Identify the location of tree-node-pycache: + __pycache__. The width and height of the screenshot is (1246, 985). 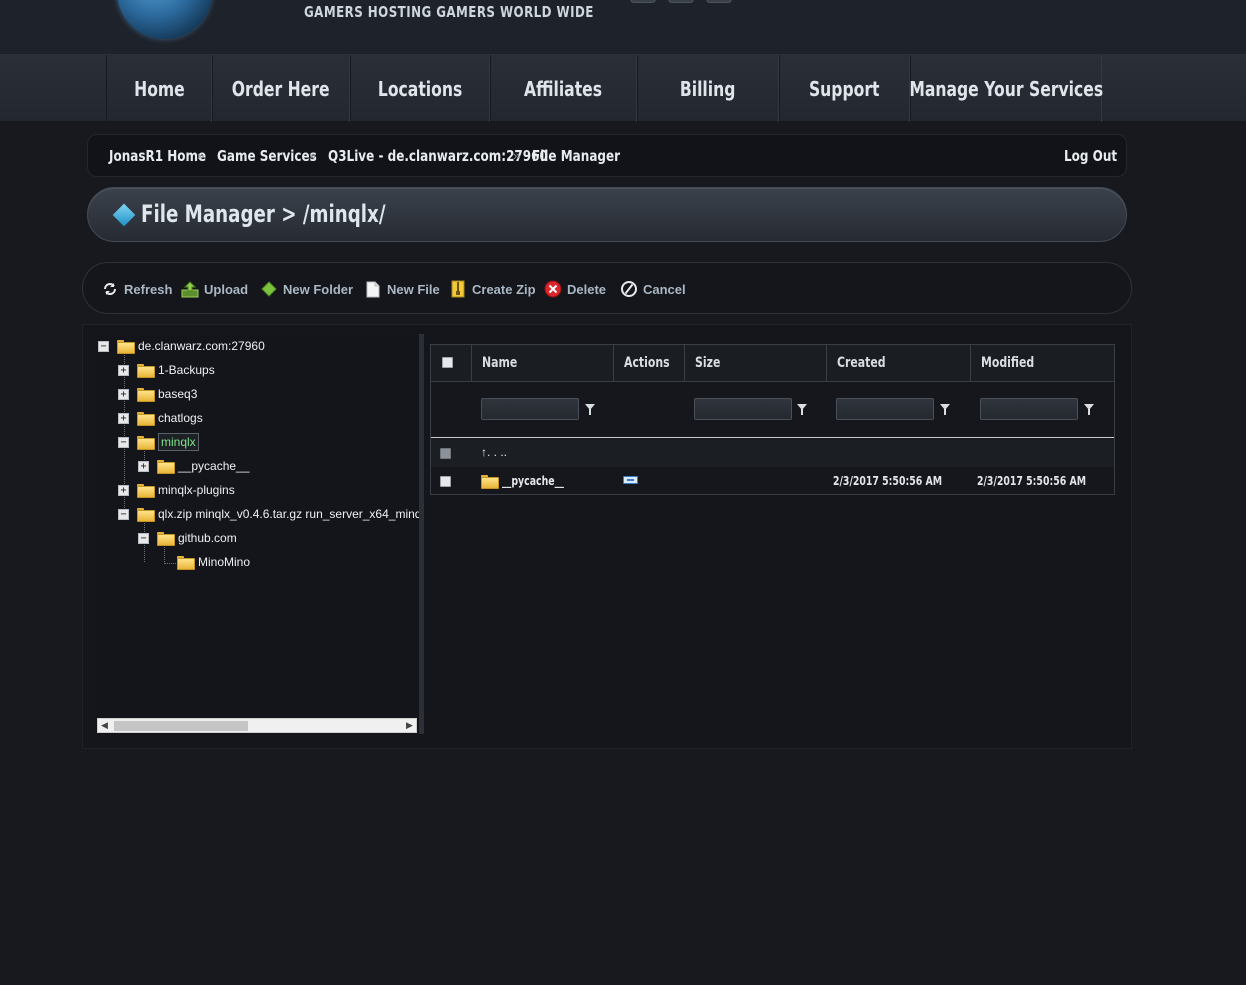
(193, 466).